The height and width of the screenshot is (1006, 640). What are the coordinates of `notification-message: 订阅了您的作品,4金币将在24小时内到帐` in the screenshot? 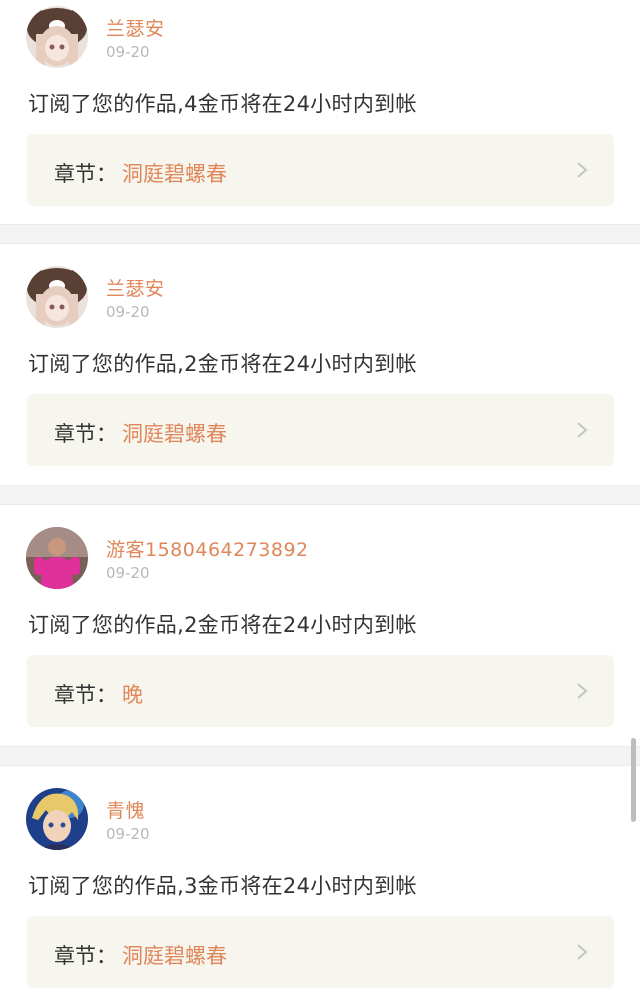 It's located at (222, 104).